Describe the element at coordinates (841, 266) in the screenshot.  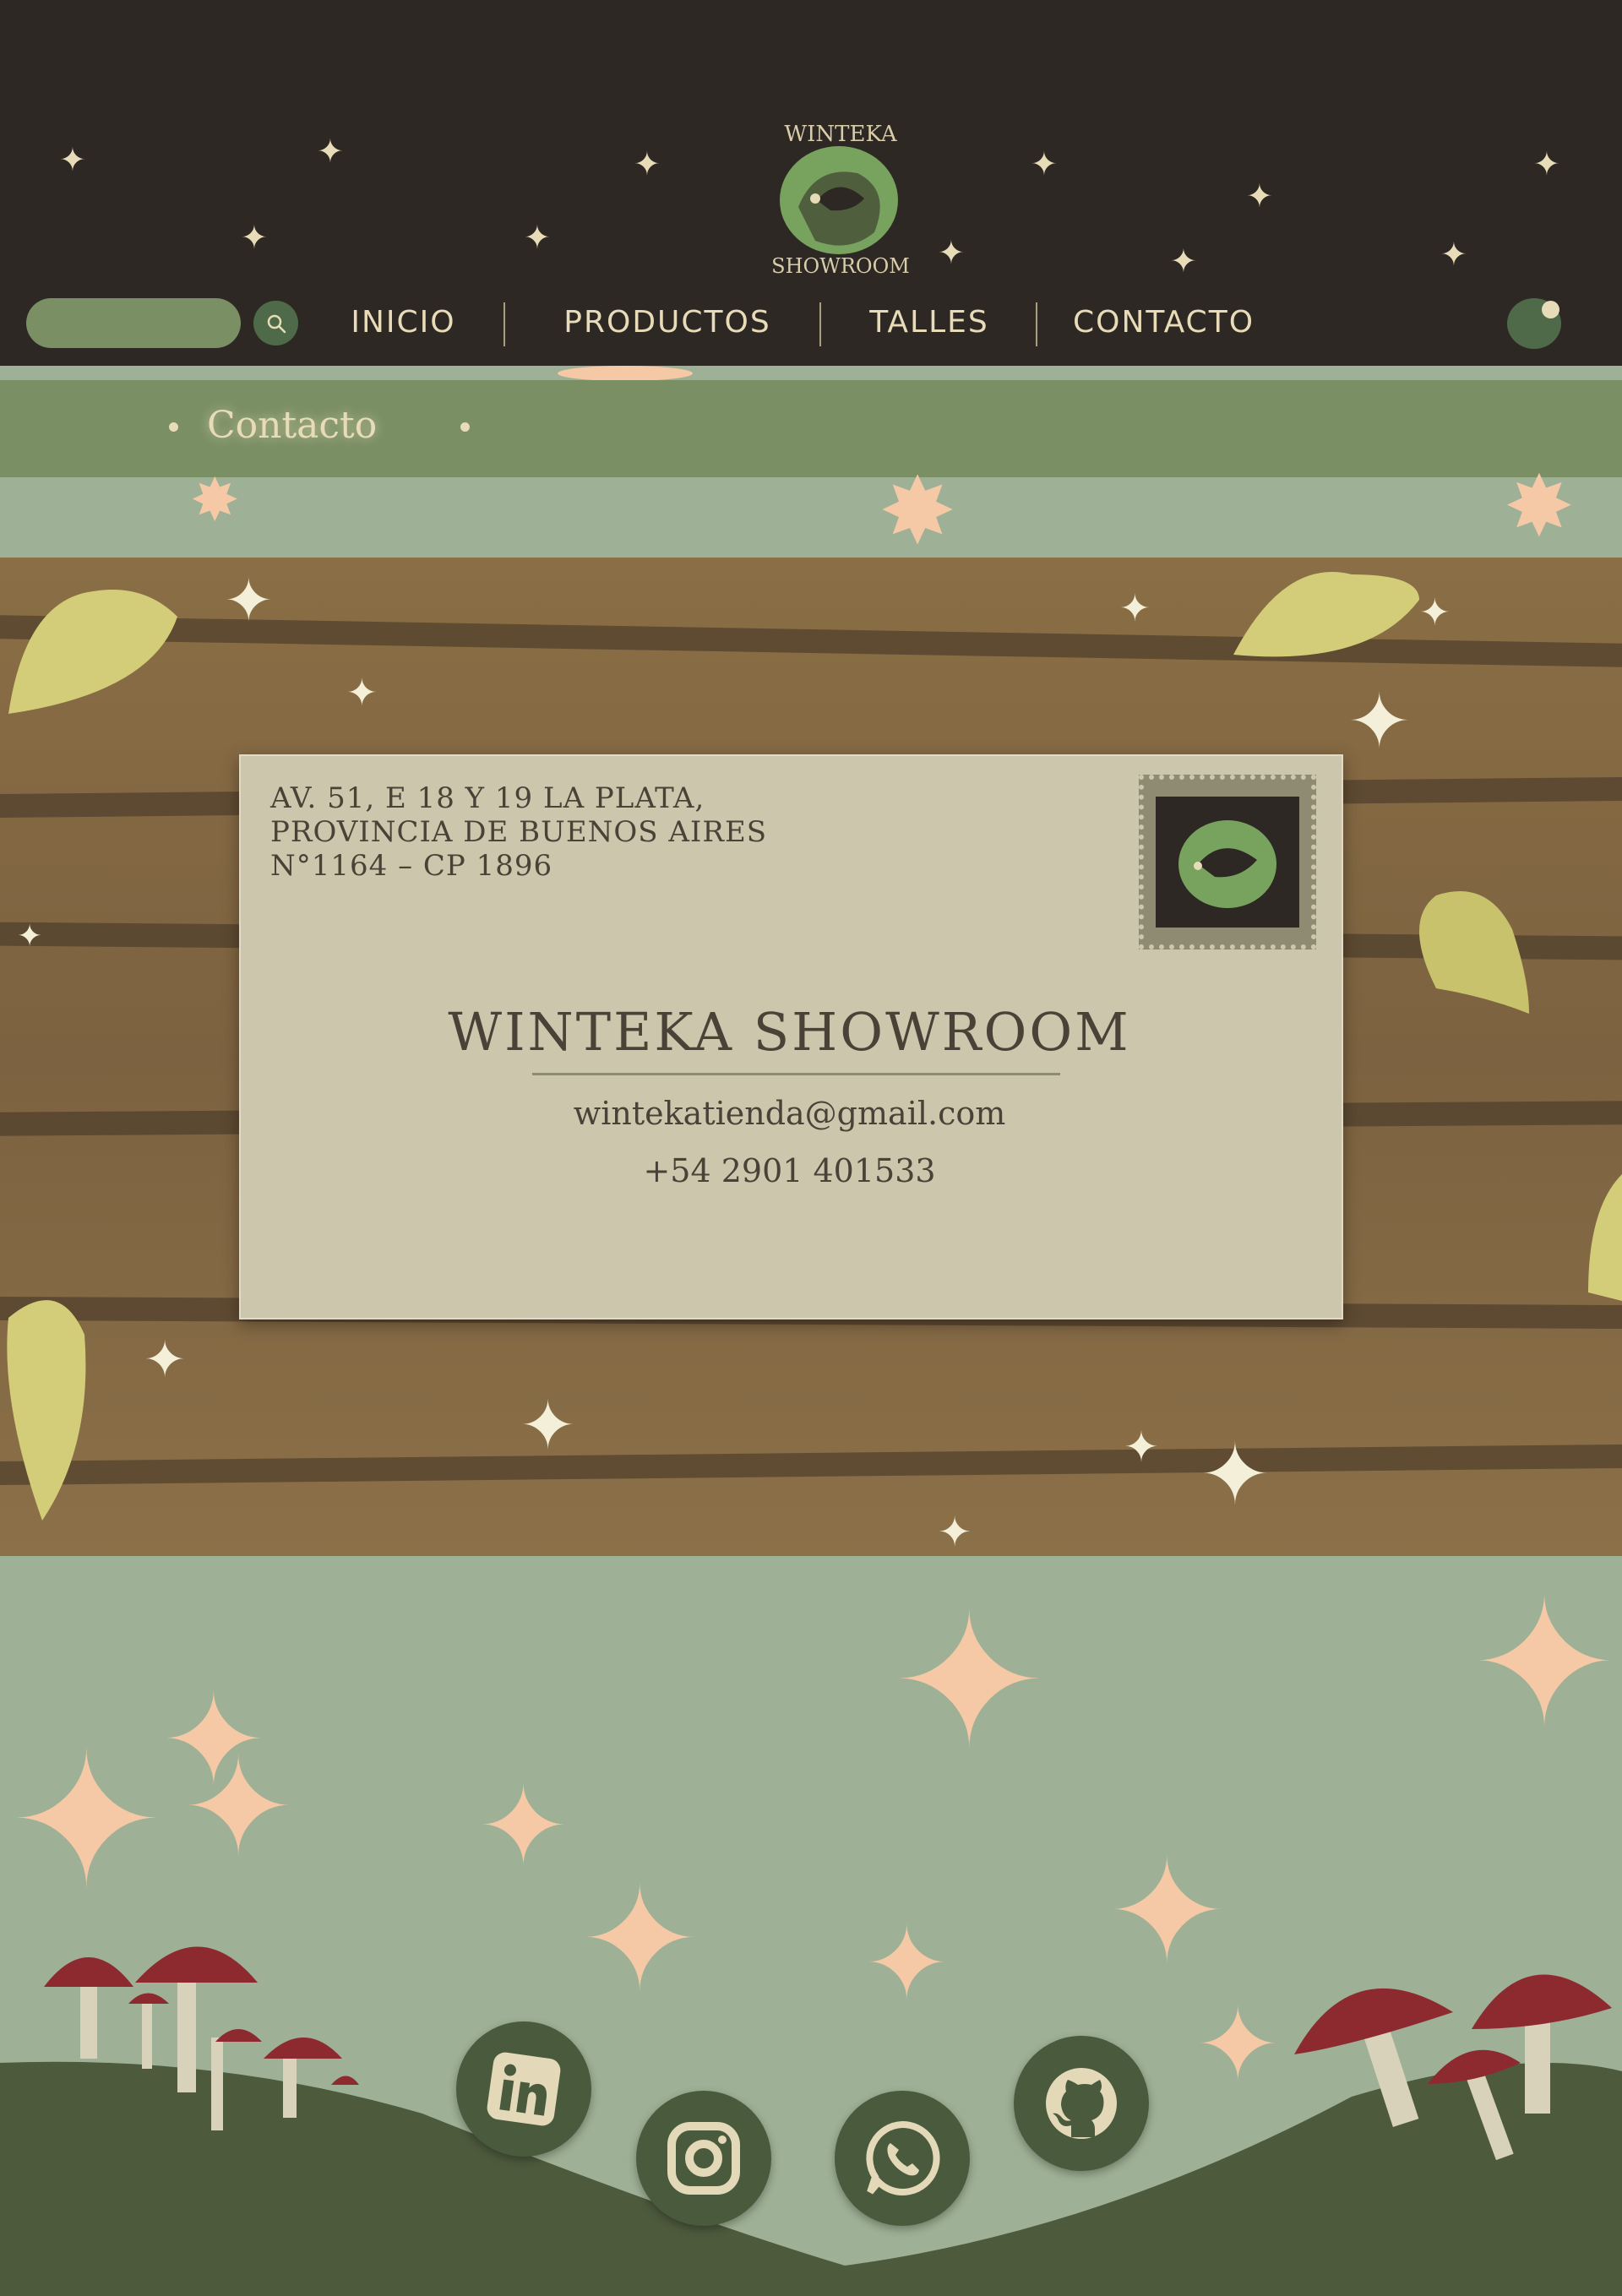
I see `logo-bottom-text: SHOWROOM` at that location.